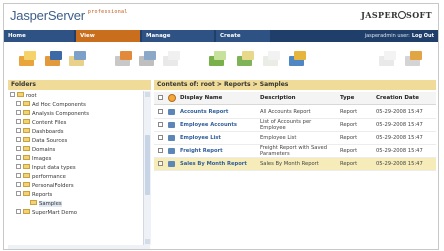 This screenshot has height=251, width=444. I want to click on run-icon, so click(148, 59).